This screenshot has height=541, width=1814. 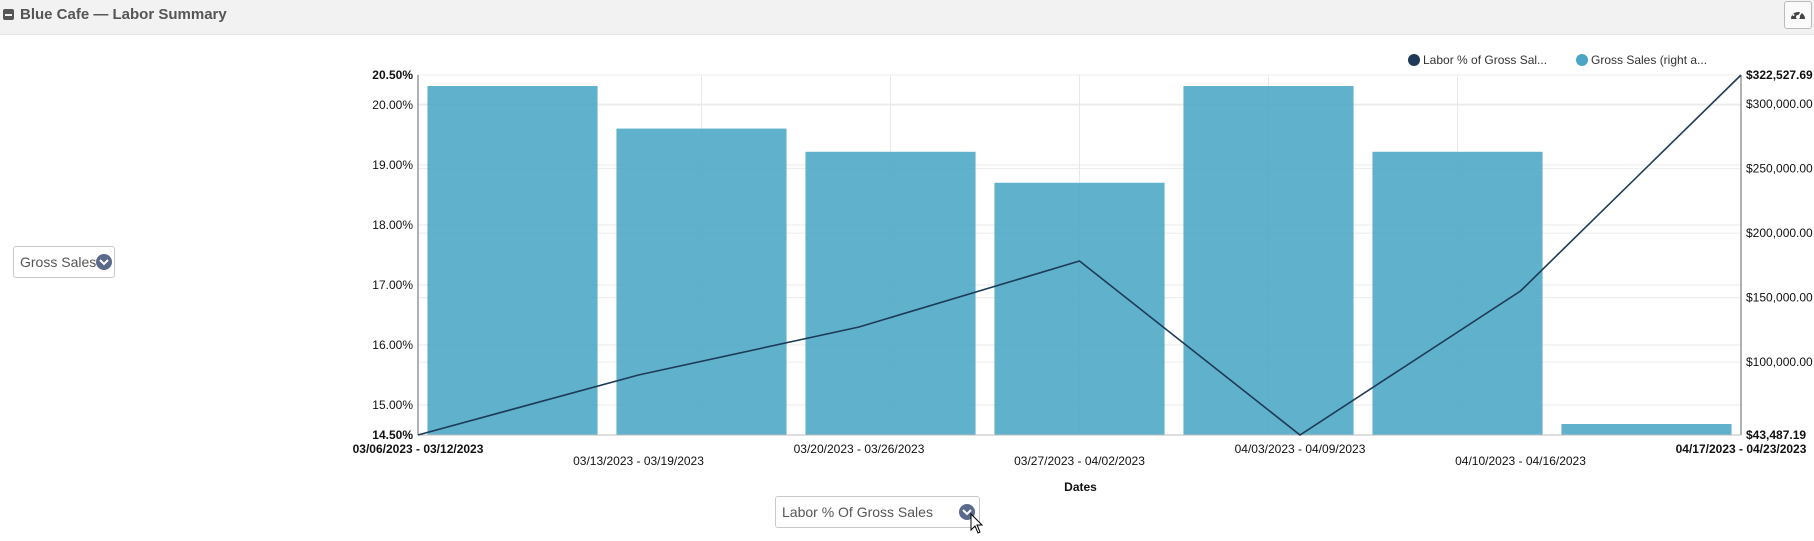 What do you see at coordinates (1779, 298) in the screenshot?
I see `right-tick-label: $150,000.00` at bounding box center [1779, 298].